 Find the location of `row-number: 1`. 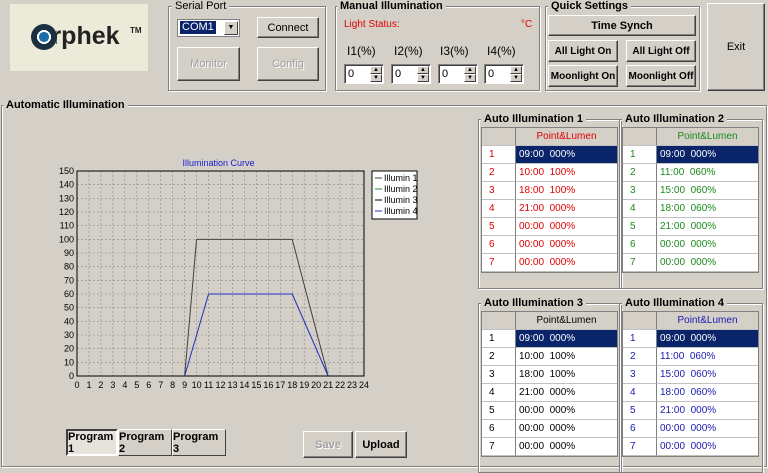

row-number: 1 is located at coordinates (640, 339).